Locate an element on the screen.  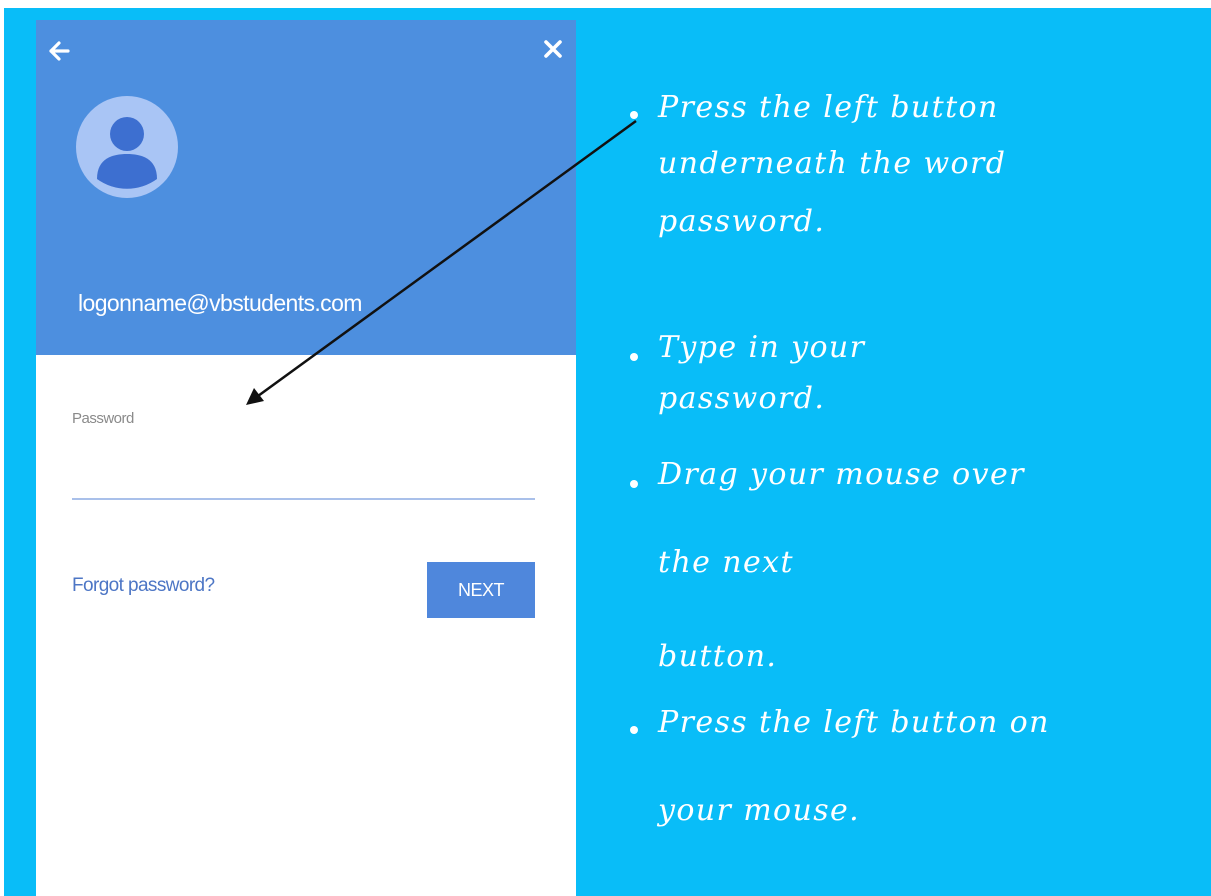
instruction-3-line-3: button. is located at coordinates (718, 656).